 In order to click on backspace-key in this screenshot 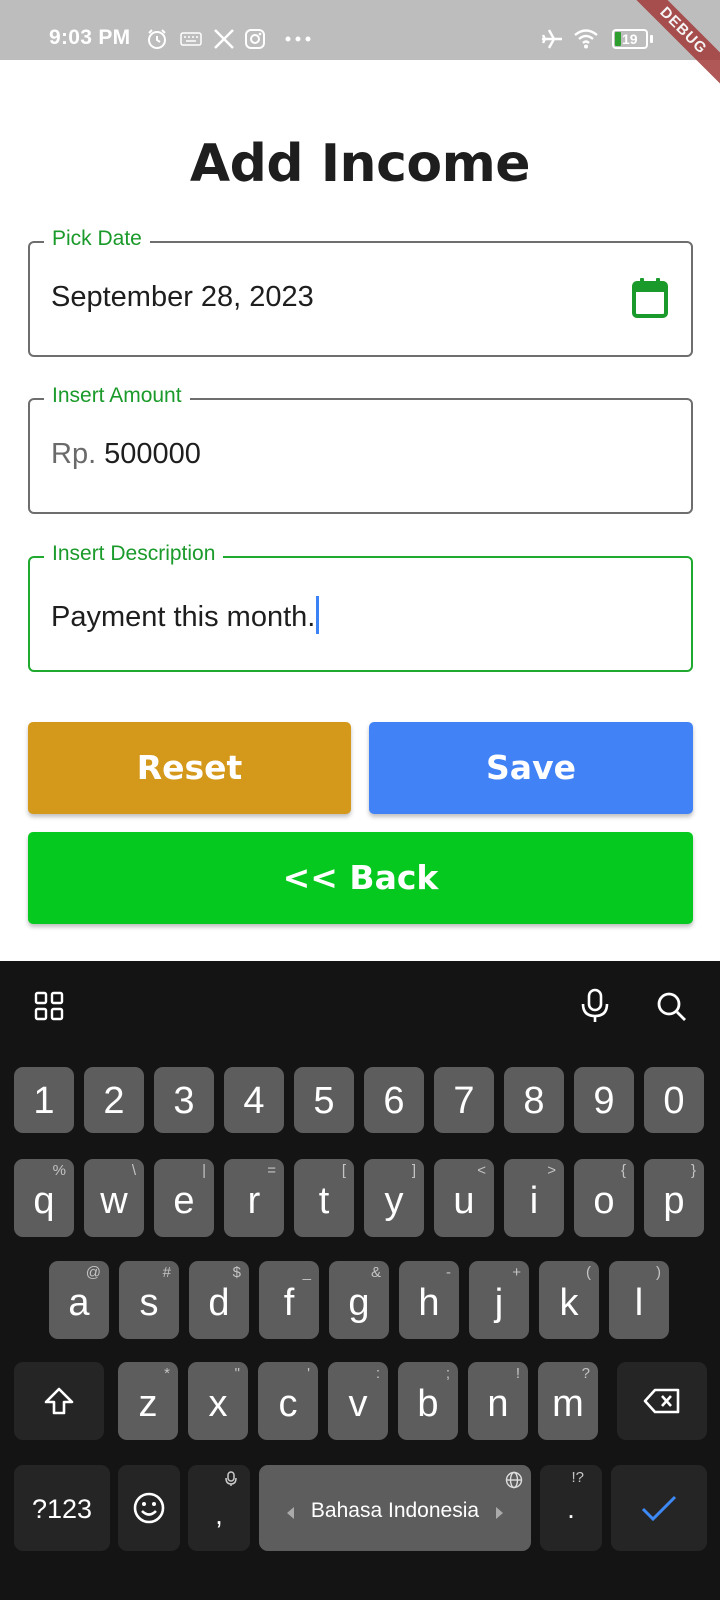, I will do `click(662, 1401)`.